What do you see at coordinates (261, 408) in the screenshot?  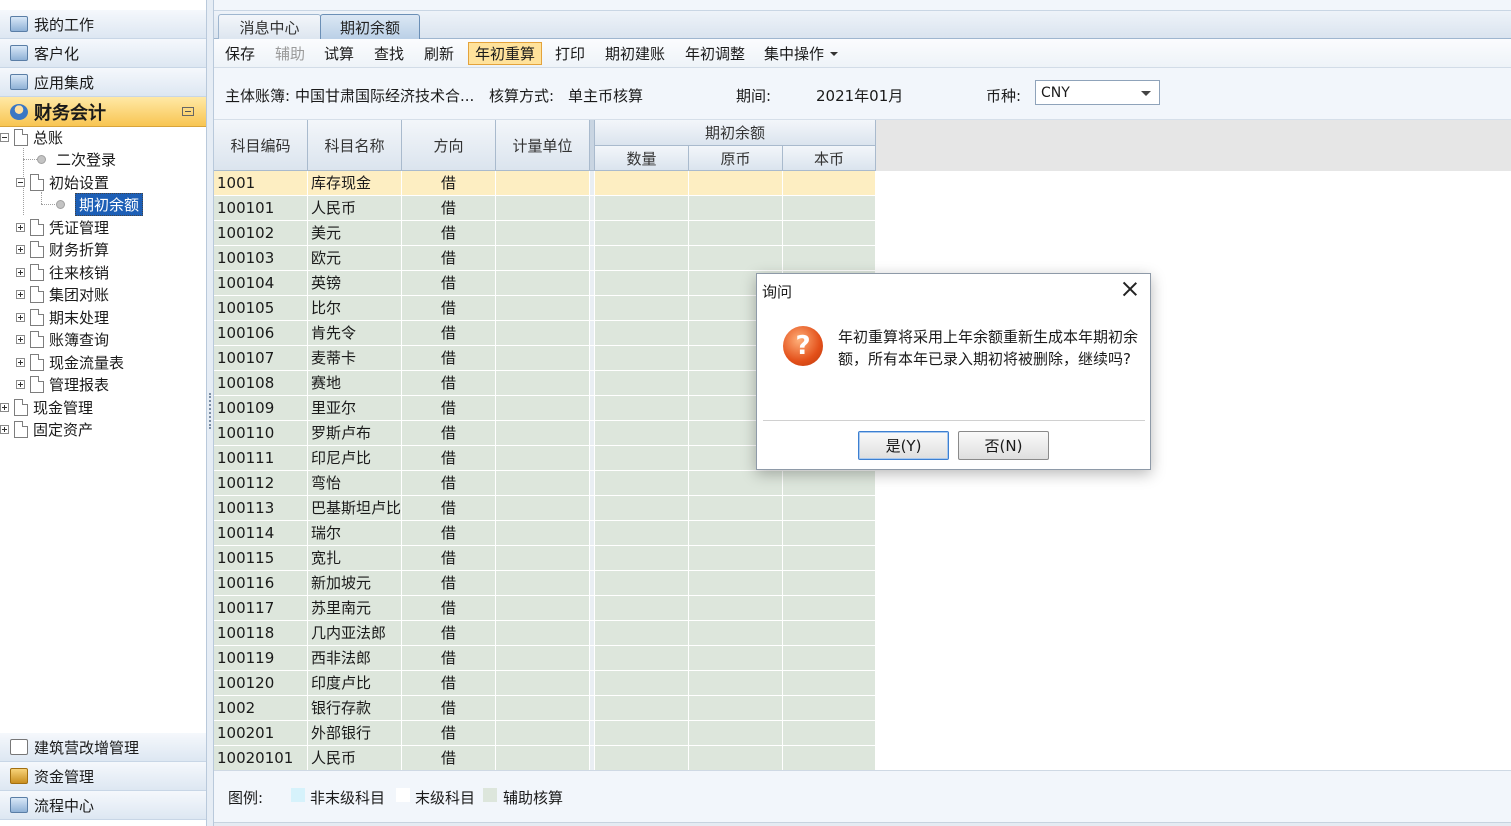 I see `cell-code: 100109` at bounding box center [261, 408].